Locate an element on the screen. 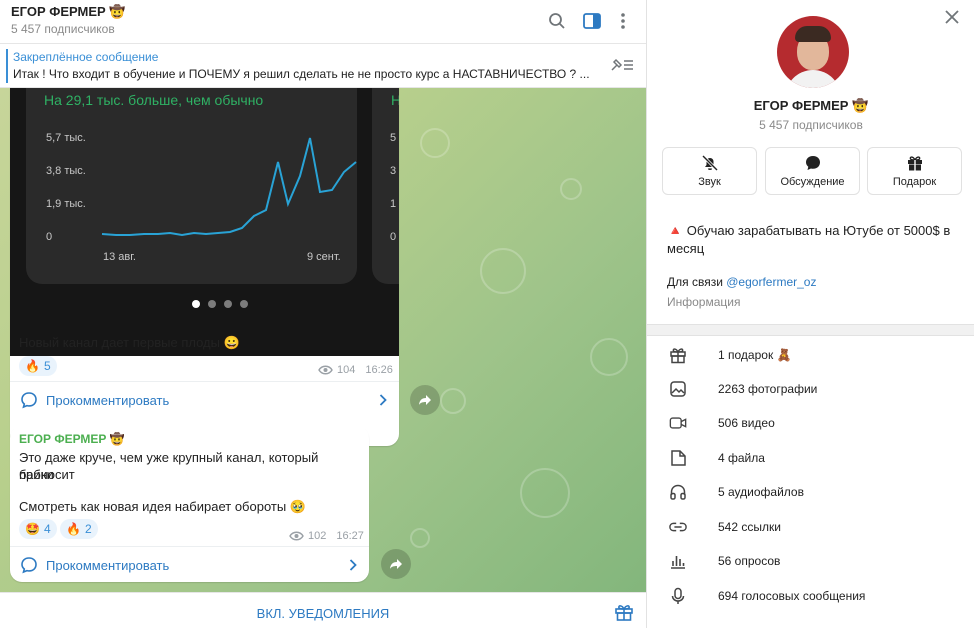 The image size is (974, 628). discussion-button: Обсуждение is located at coordinates (812, 171).